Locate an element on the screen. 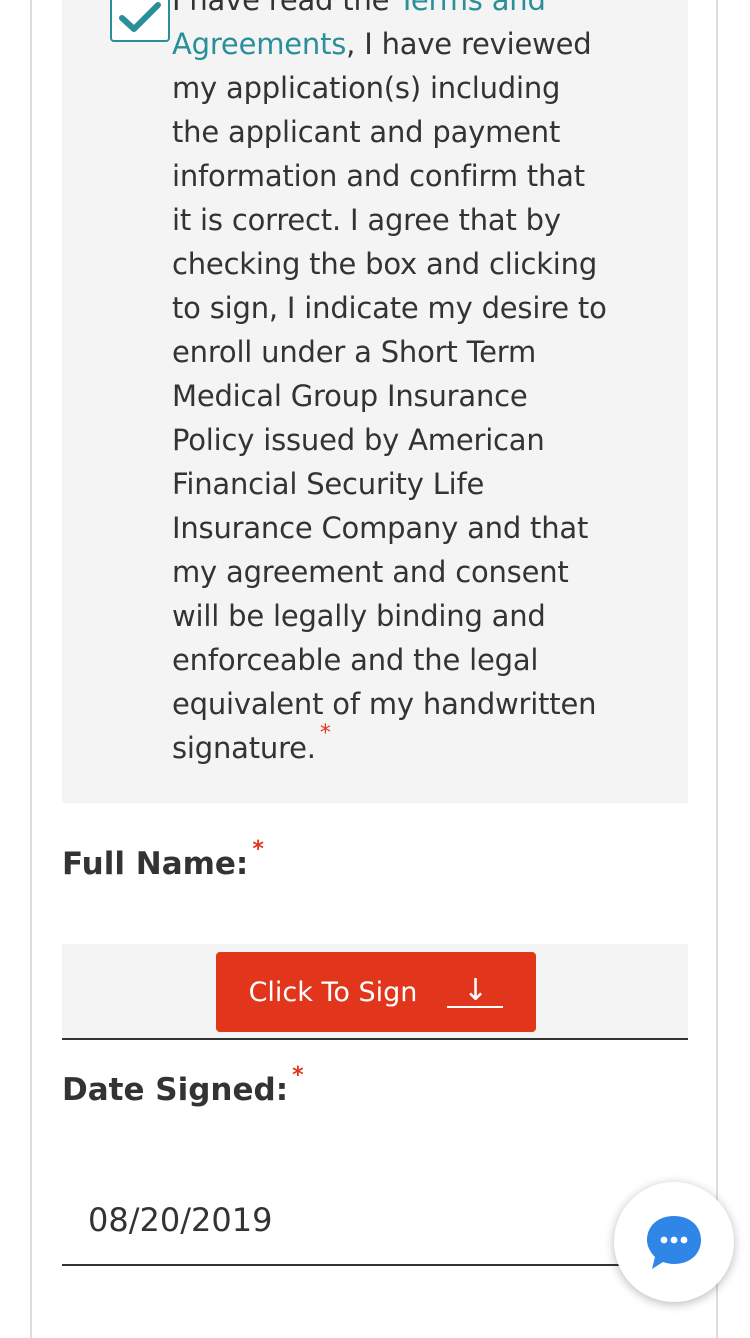  date-signed-input is located at coordinates (348, 1220).